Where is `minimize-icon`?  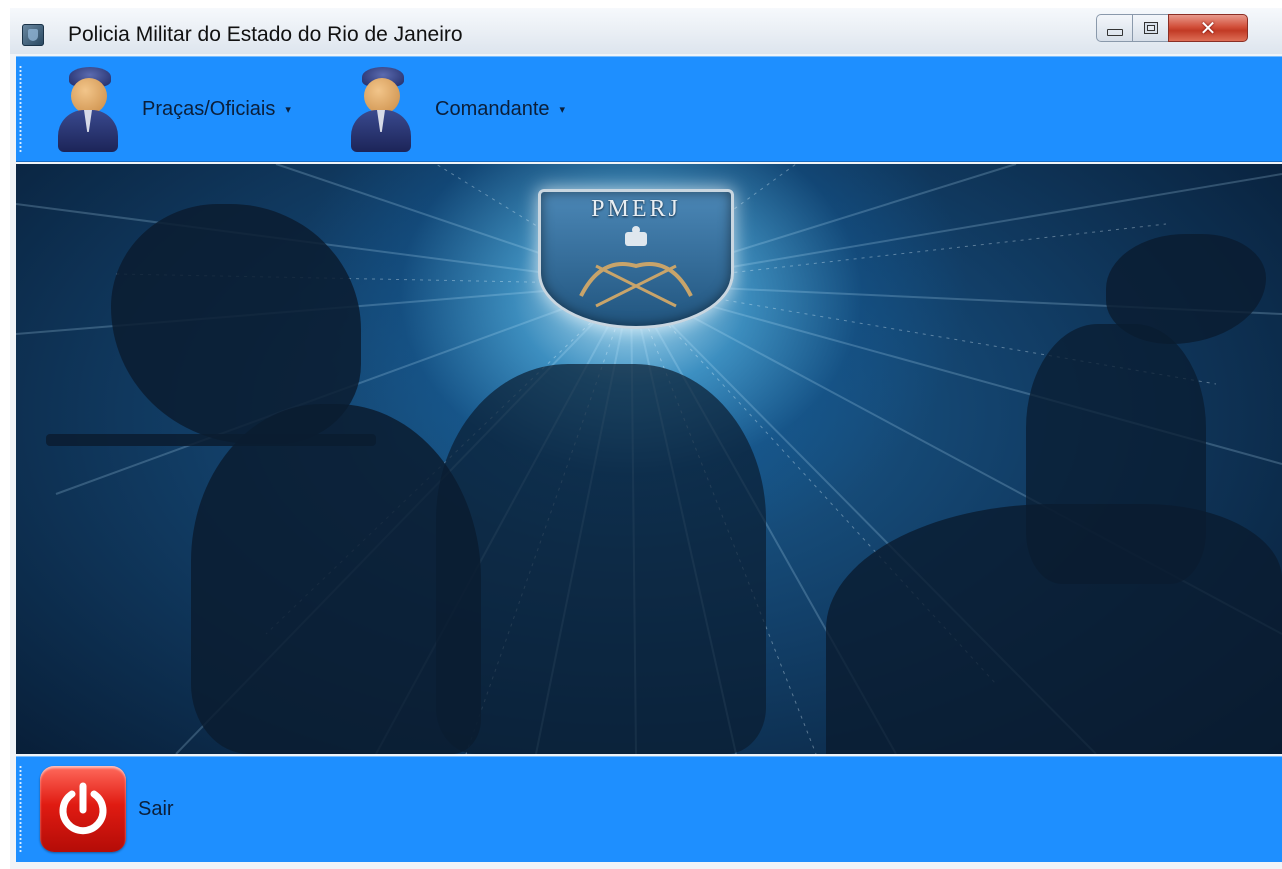
minimize-icon is located at coordinates (1114, 32).